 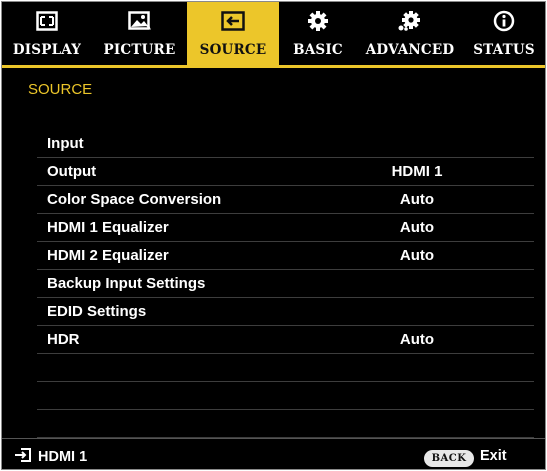 What do you see at coordinates (493, 456) in the screenshot?
I see `exit-label: Exit` at bounding box center [493, 456].